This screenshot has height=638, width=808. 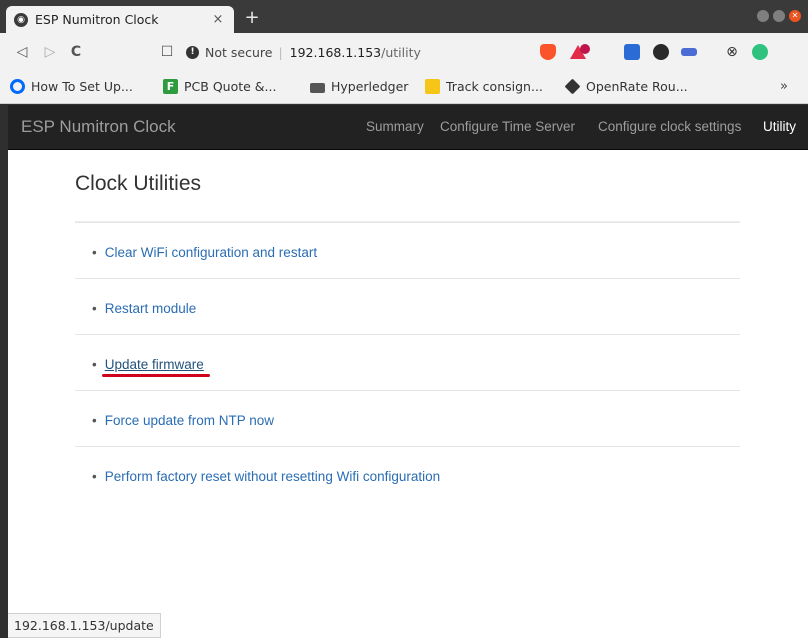 I want to click on url-path: /utility, so click(x=401, y=52).